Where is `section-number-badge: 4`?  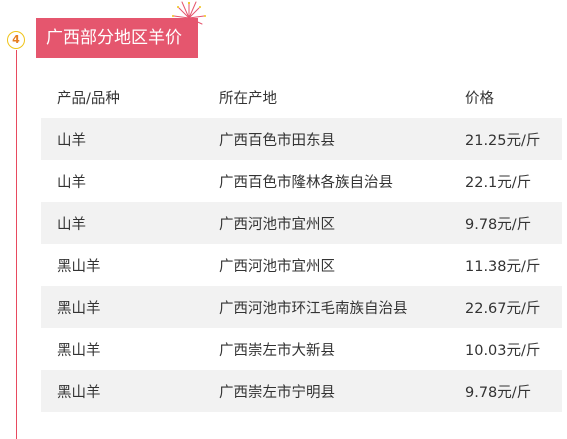
section-number-badge: 4 is located at coordinates (16, 40).